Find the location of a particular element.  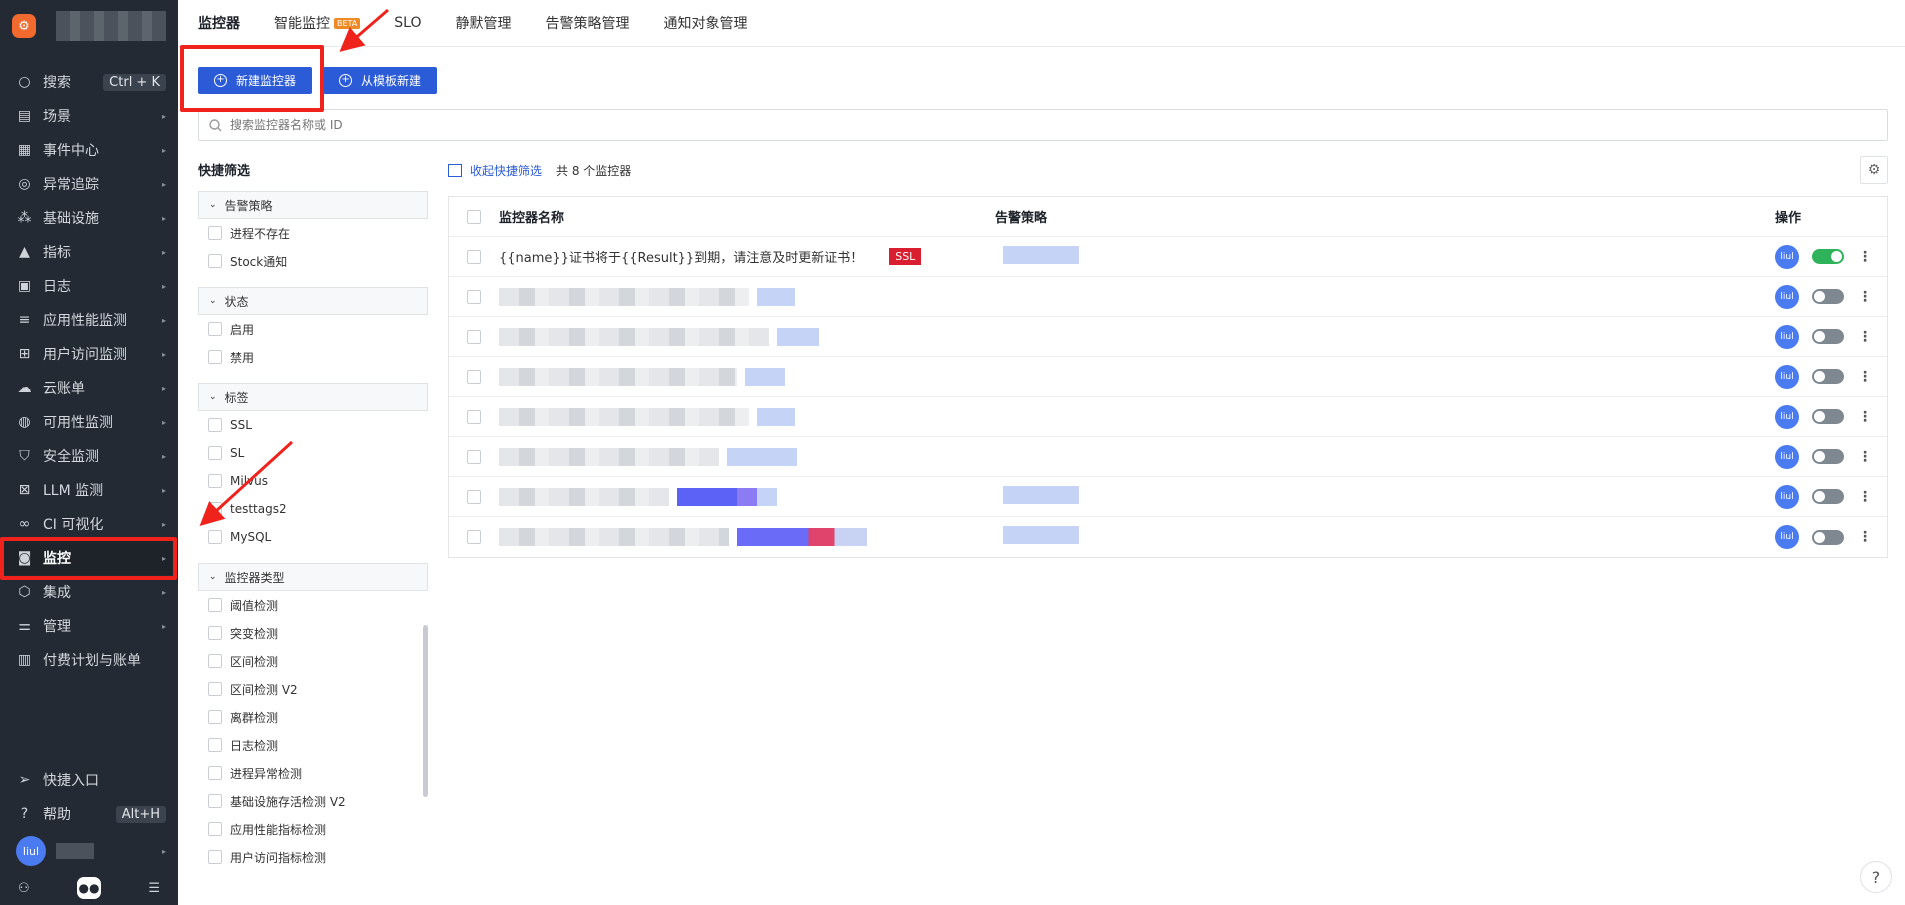

account-icon: ⚇ is located at coordinates (24, 888).